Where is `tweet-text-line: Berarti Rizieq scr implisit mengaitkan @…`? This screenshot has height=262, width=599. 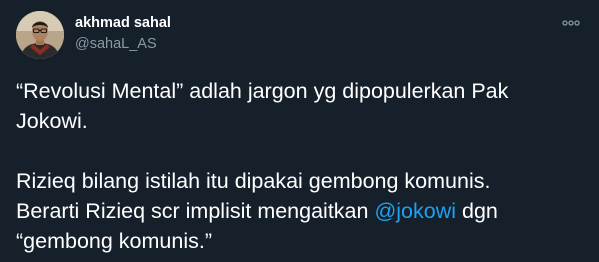
tweet-text-line: Berarti Rizieq scr implisit mengaitkan @… is located at coordinates (301, 211).